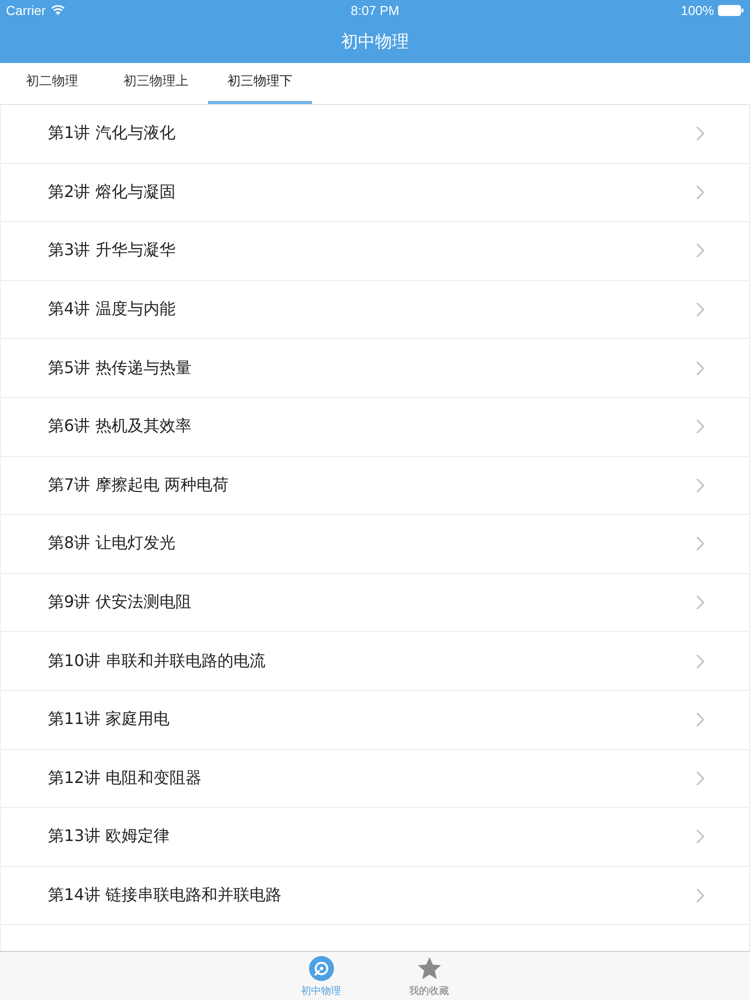 The height and width of the screenshot is (1000, 750). What do you see at coordinates (112, 133) in the screenshot?
I see `lesson-title: 第1讲 汽化与液化` at bounding box center [112, 133].